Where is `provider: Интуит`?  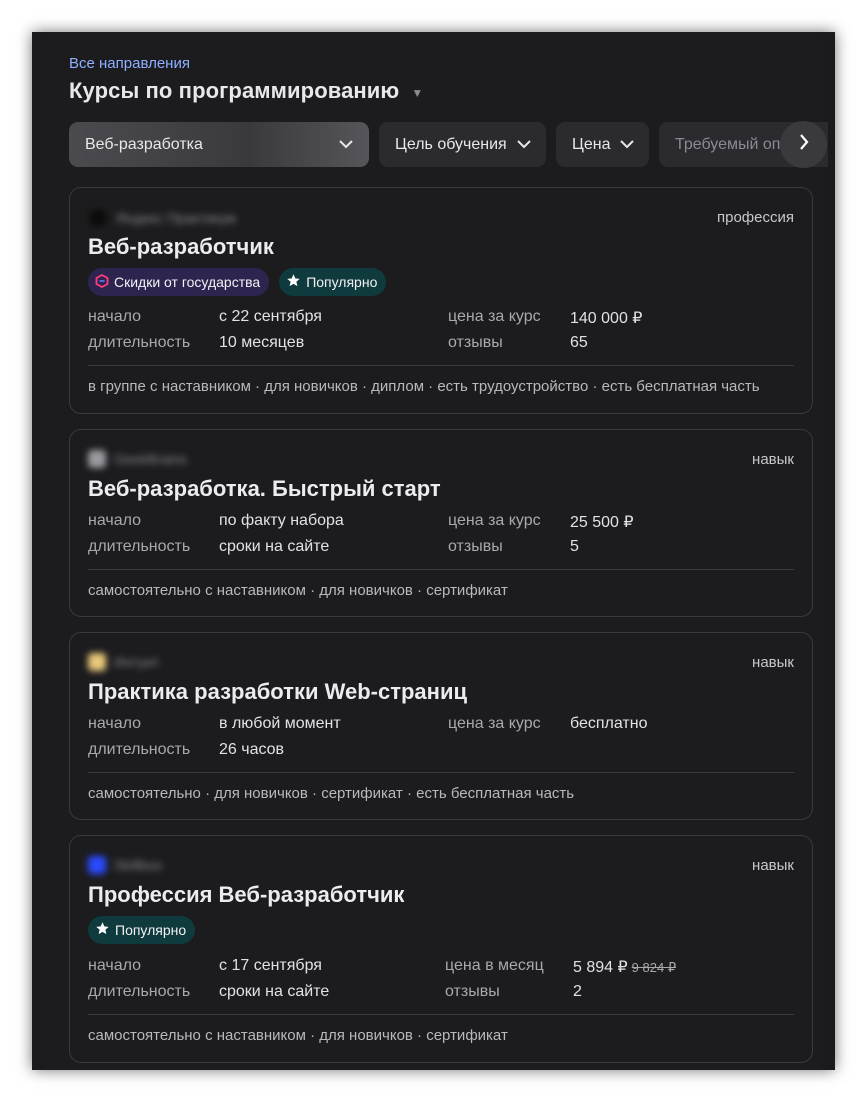 provider: Интуит is located at coordinates (124, 662).